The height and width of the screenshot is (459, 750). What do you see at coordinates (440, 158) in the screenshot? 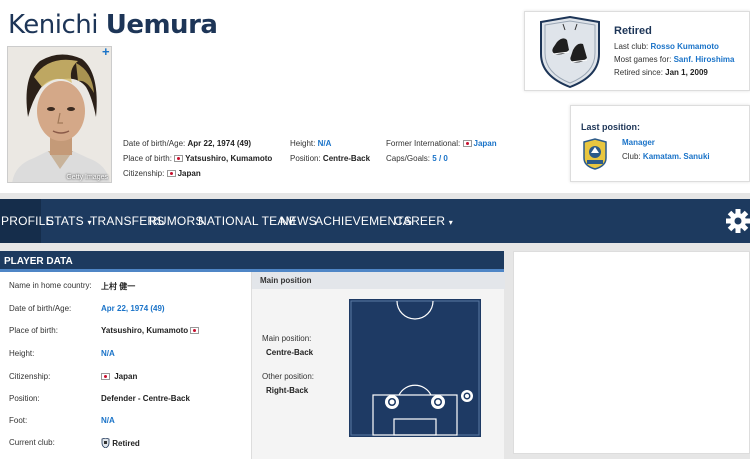
I see `caps-value-link: 5 / 0` at bounding box center [440, 158].